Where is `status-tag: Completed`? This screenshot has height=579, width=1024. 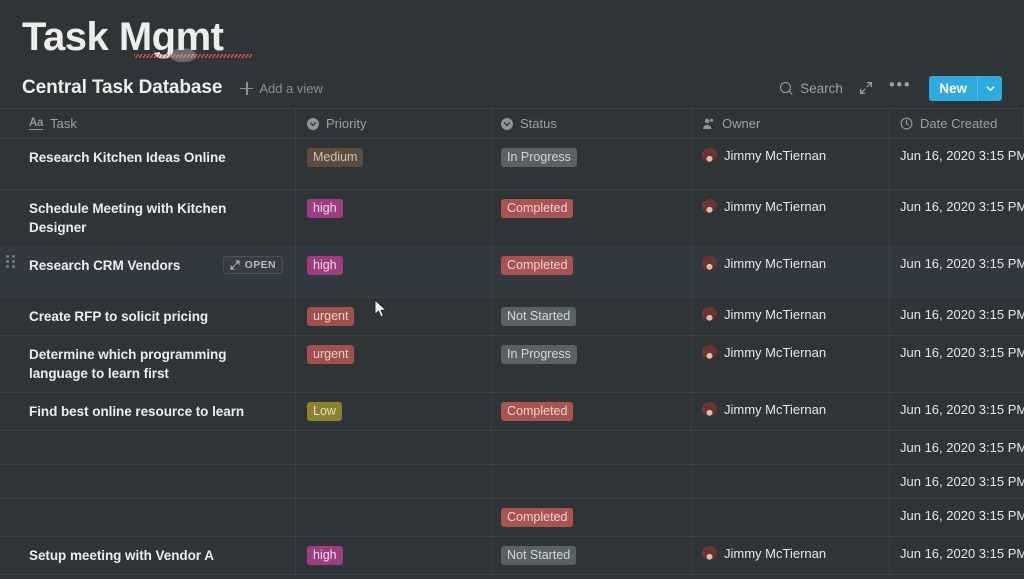
status-tag: Completed is located at coordinates (537, 517).